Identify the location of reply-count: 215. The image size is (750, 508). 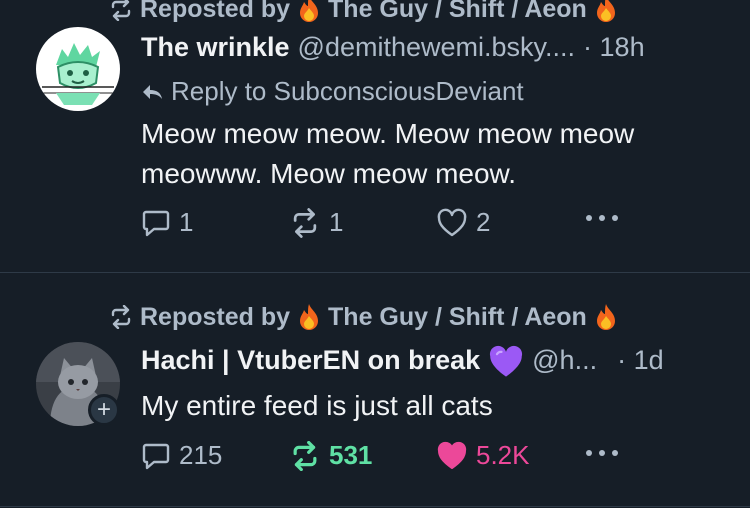
(201, 455).